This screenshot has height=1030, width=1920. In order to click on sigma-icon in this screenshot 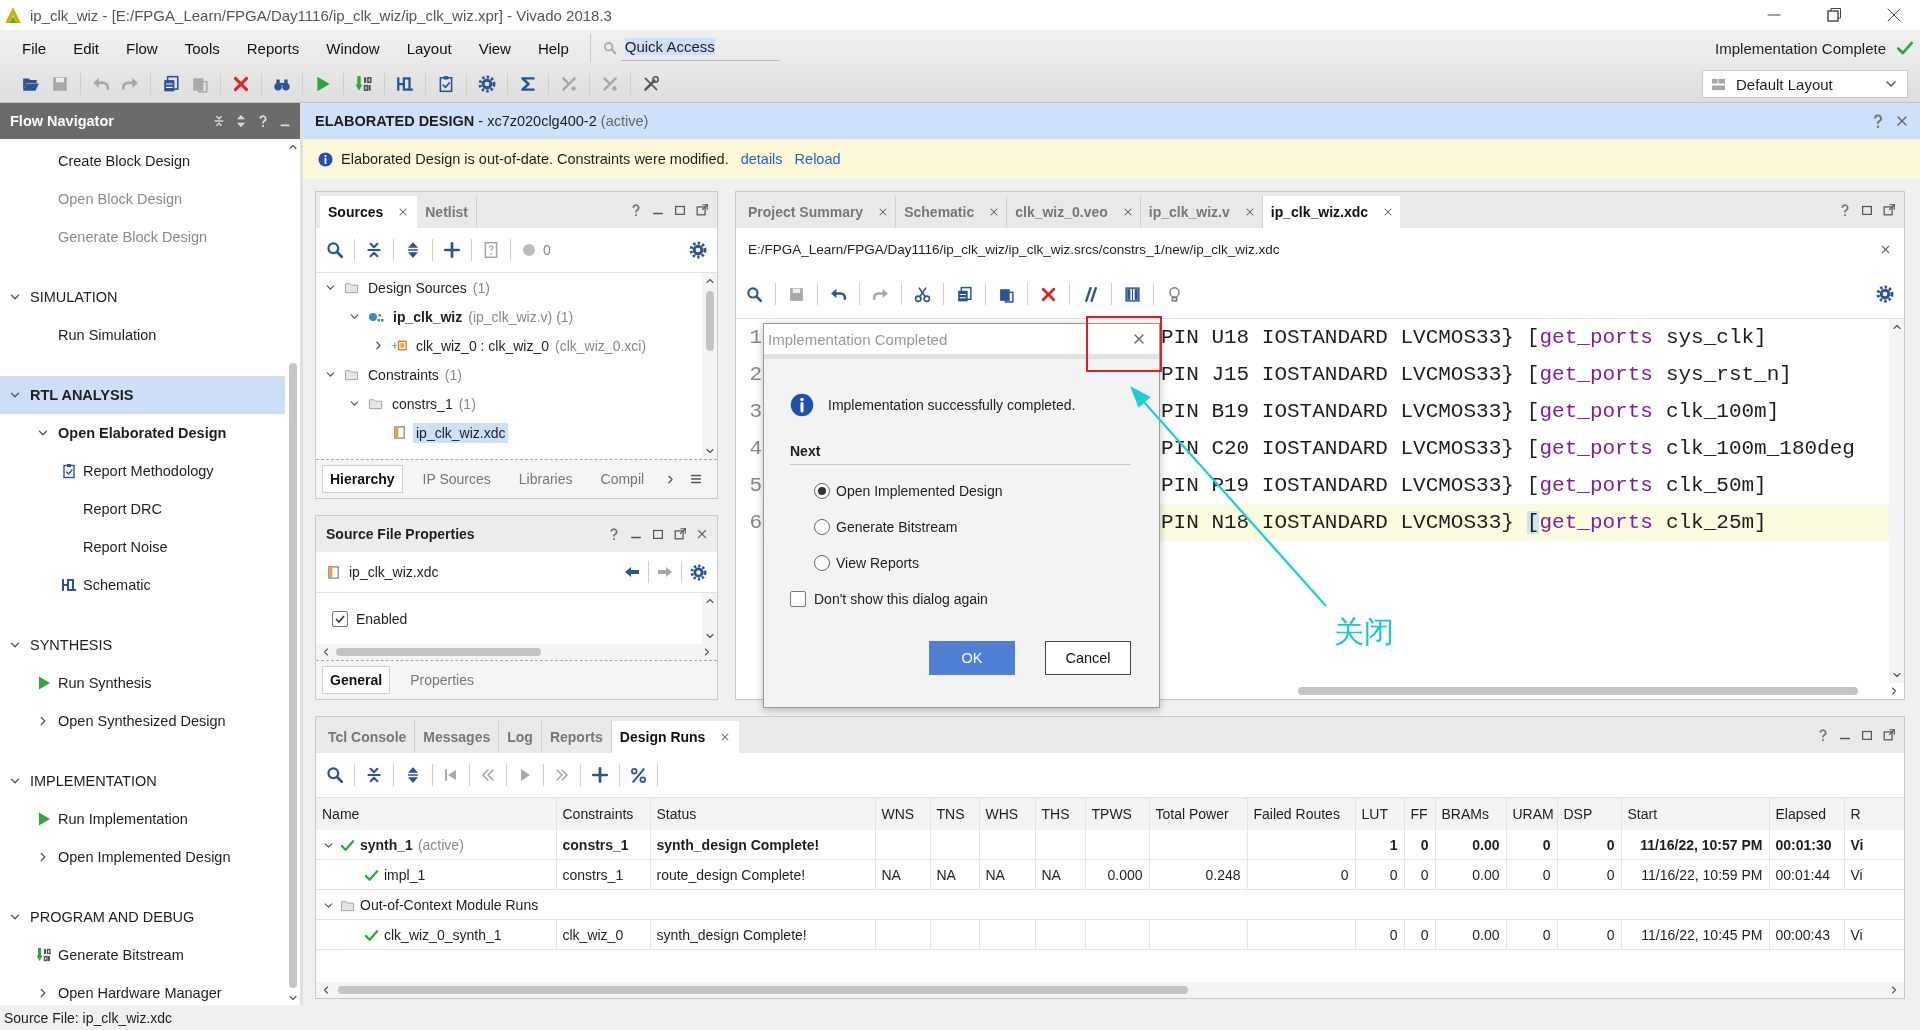, I will do `click(528, 84)`.